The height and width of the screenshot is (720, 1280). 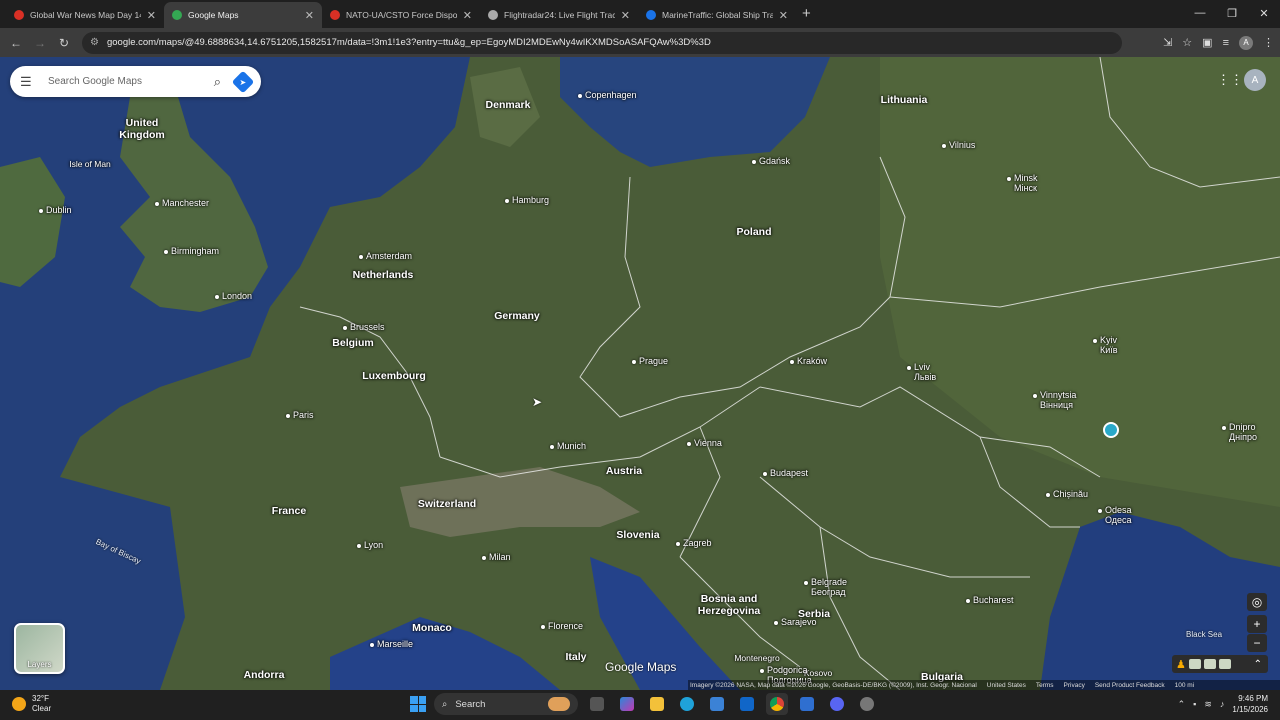 What do you see at coordinates (289, 511) in the screenshot?
I see `country-label: France` at bounding box center [289, 511].